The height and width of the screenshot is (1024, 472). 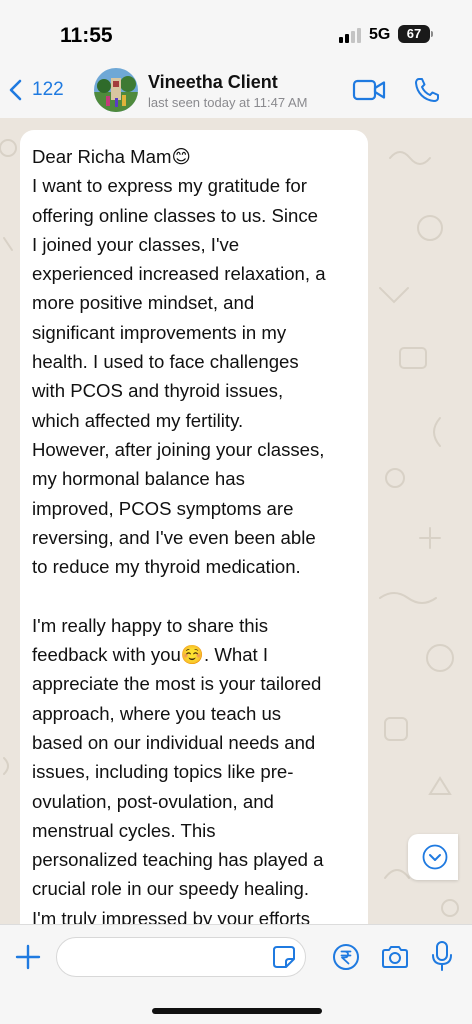 I want to click on video-call-button, so click(x=369, y=90).